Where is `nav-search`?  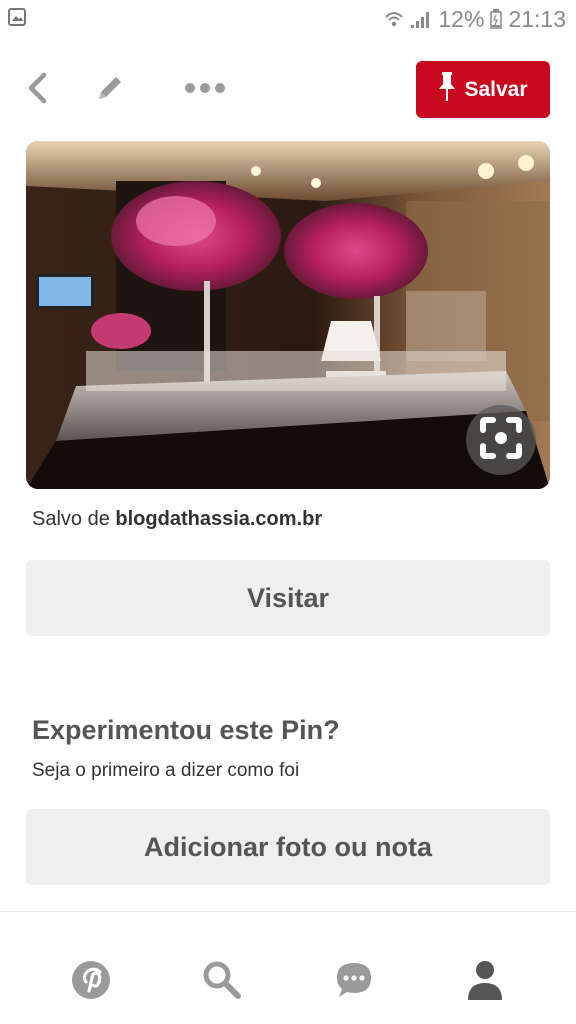
nav-search is located at coordinates (222, 982).